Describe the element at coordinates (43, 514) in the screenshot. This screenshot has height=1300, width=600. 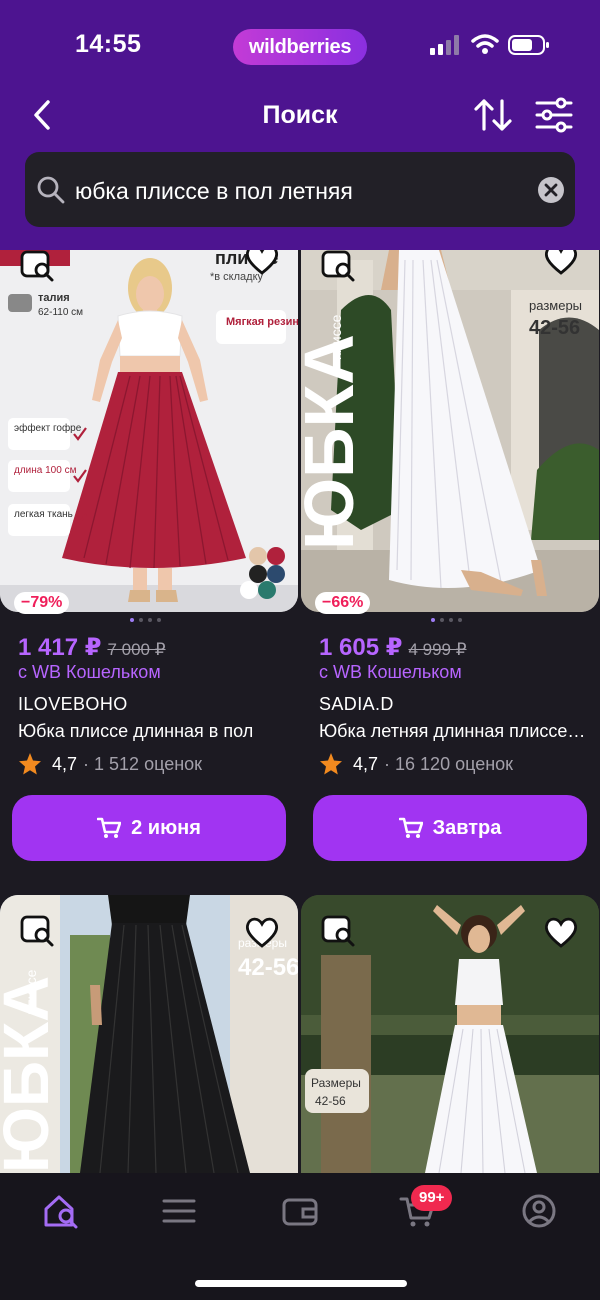
I see `image-caption: легкая ткань` at that location.